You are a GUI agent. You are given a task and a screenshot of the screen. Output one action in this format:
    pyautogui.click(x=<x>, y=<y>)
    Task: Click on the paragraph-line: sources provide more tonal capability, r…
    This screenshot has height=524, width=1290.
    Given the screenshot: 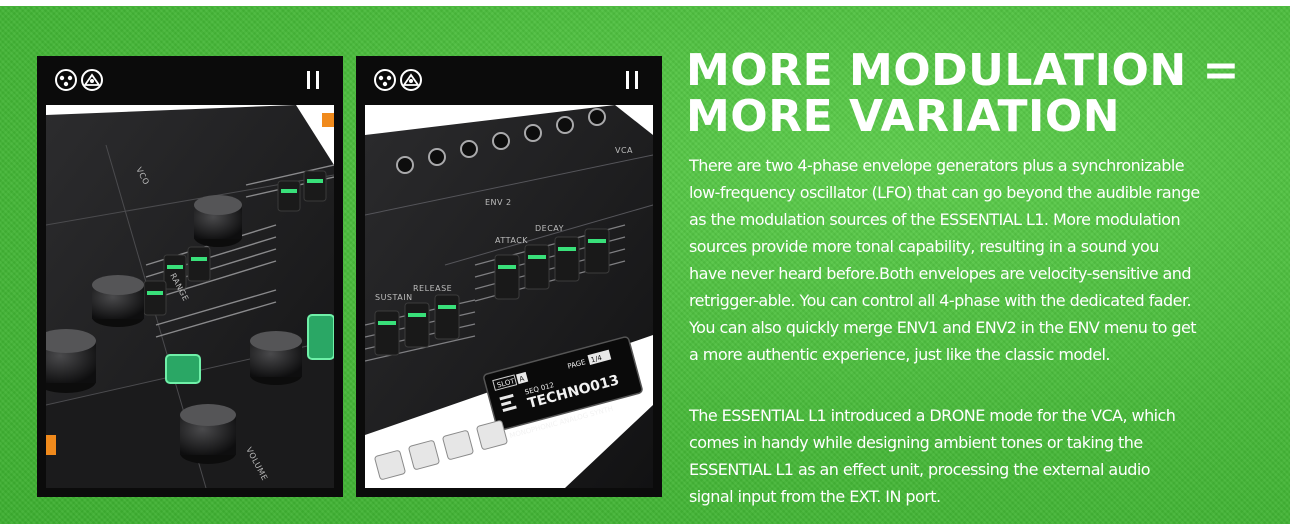 What is the action you would take?
    pyautogui.click(x=924, y=246)
    